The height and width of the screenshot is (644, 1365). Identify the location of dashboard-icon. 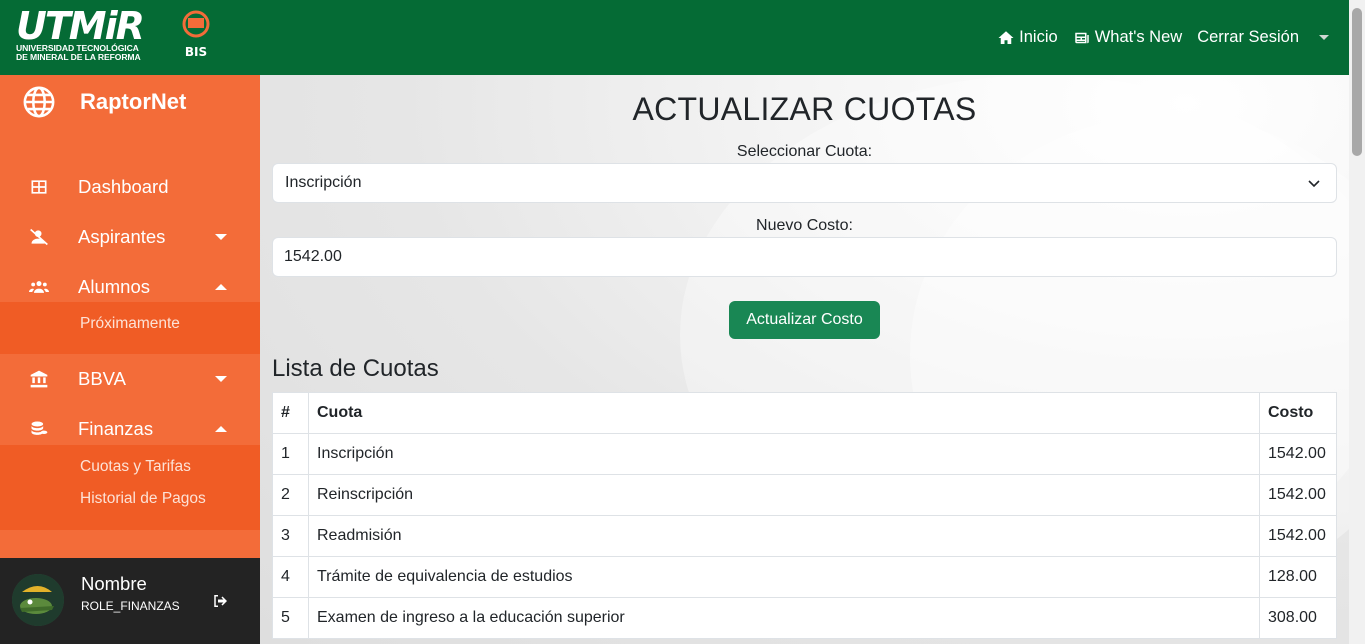
(39, 187).